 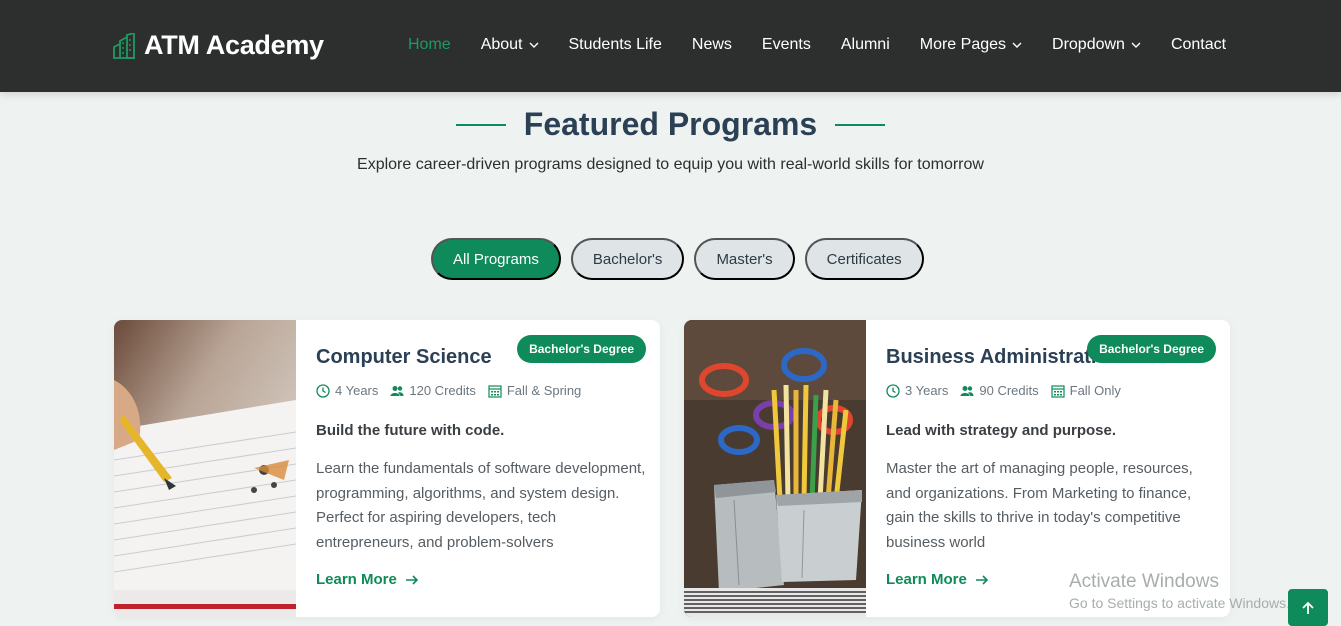 I want to click on nav-students-life: Students Life, so click(x=615, y=45).